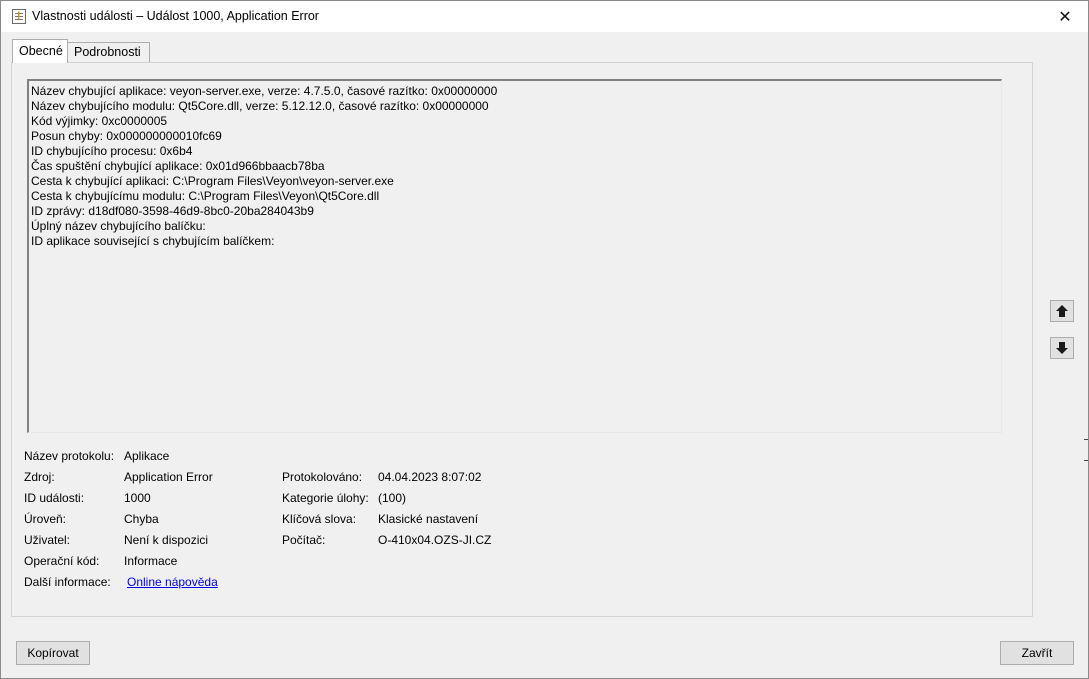 The width and height of the screenshot is (1089, 679). What do you see at coordinates (62, 561) in the screenshot?
I see `opcode-label: Operační kód:` at bounding box center [62, 561].